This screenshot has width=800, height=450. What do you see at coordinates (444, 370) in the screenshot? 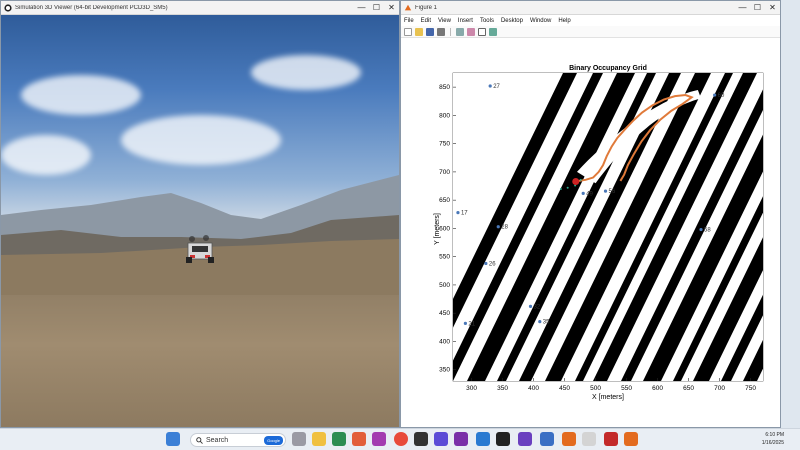
I see `y-tick-label: 350` at bounding box center [444, 370].